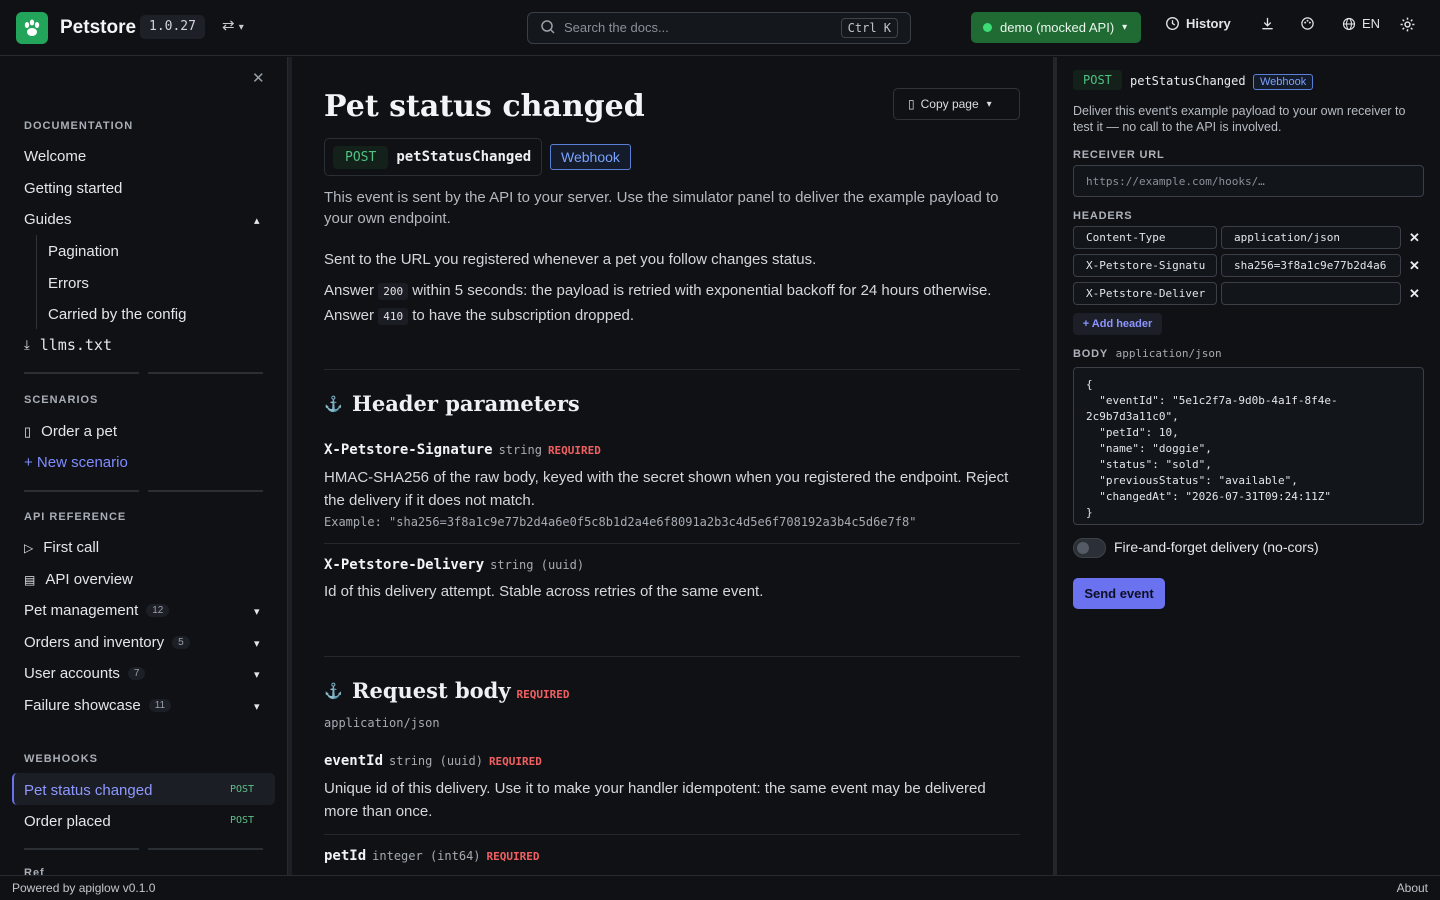  Describe the element at coordinates (97, 610) in the screenshot. I see `sidebar-group-pet-management: Pet management 12` at that location.